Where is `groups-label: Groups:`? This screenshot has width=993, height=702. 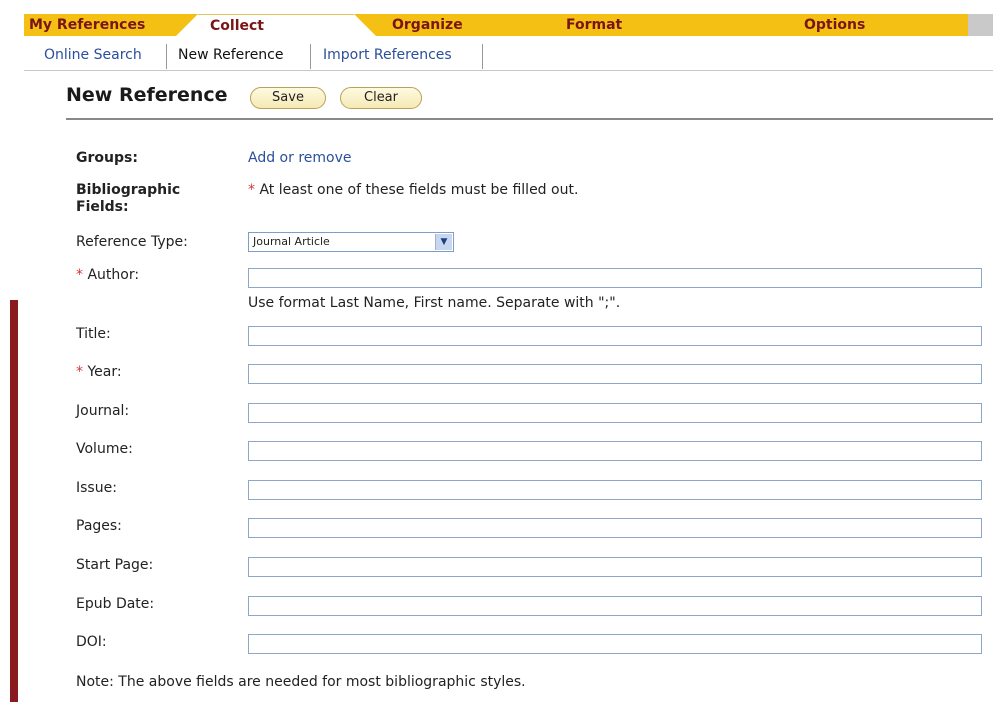
groups-label: Groups: is located at coordinates (107, 158).